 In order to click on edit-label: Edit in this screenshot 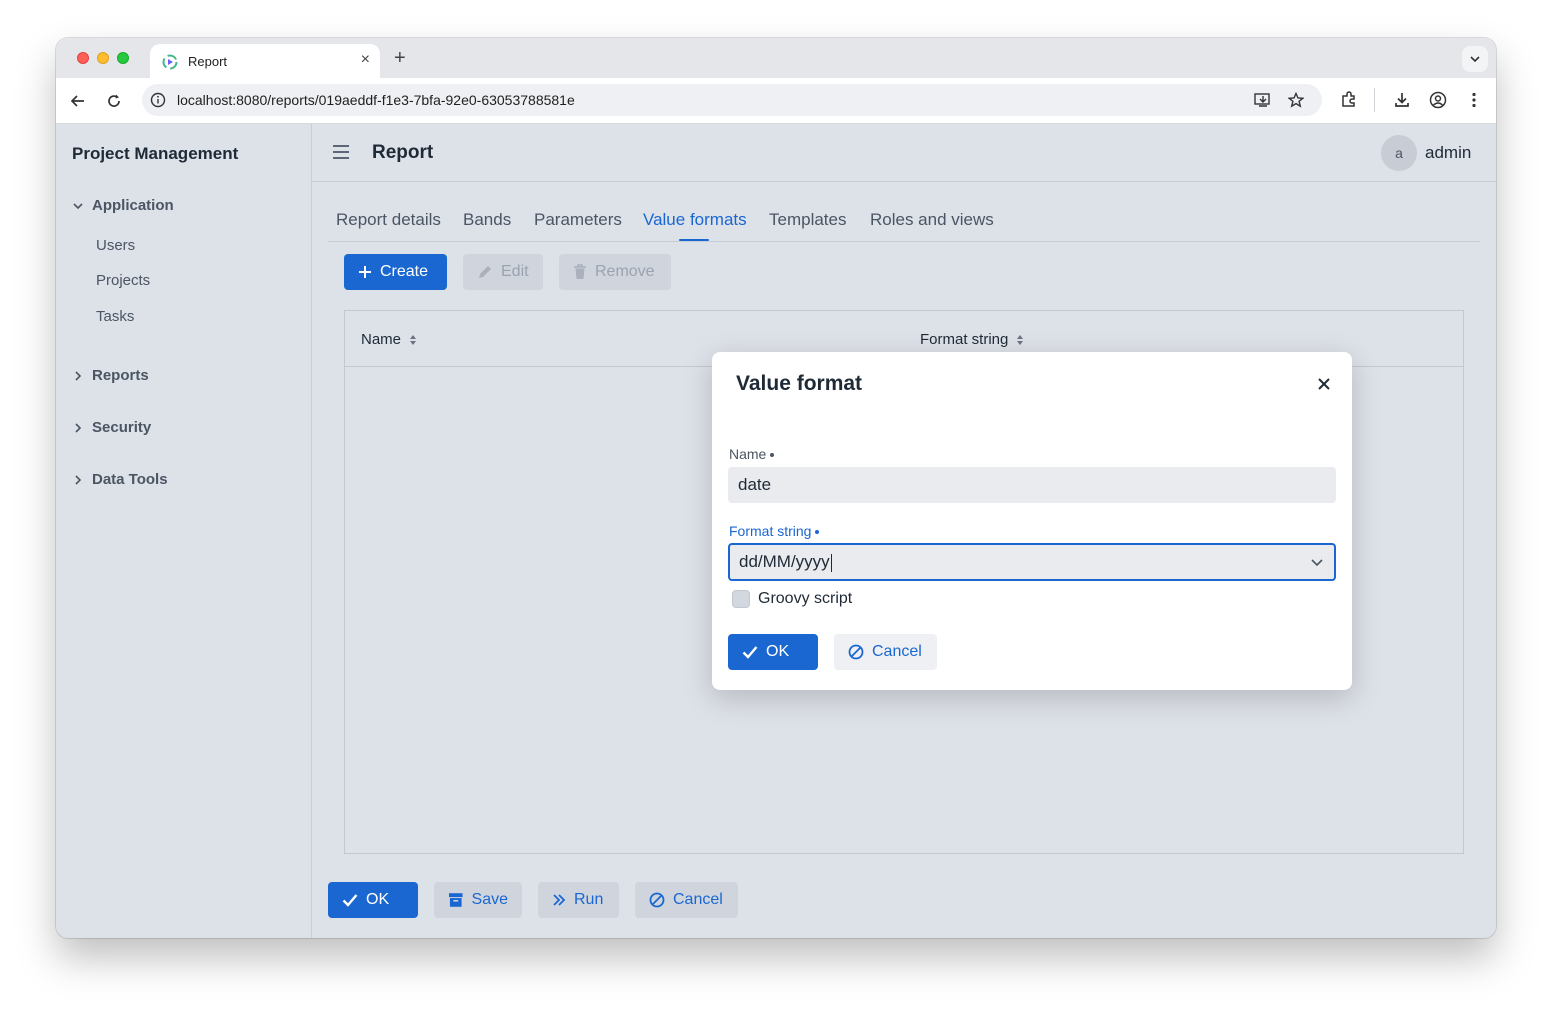, I will do `click(515, 271)`.